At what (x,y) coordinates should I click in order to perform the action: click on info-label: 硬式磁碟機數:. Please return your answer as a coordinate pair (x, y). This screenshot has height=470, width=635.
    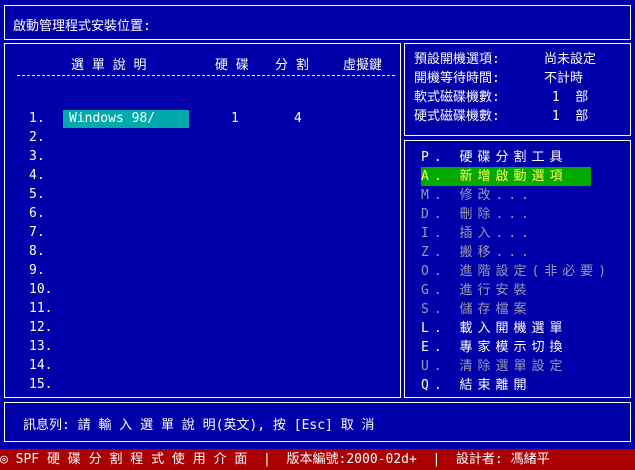
    Looking at the image, I should click on (457, 116).